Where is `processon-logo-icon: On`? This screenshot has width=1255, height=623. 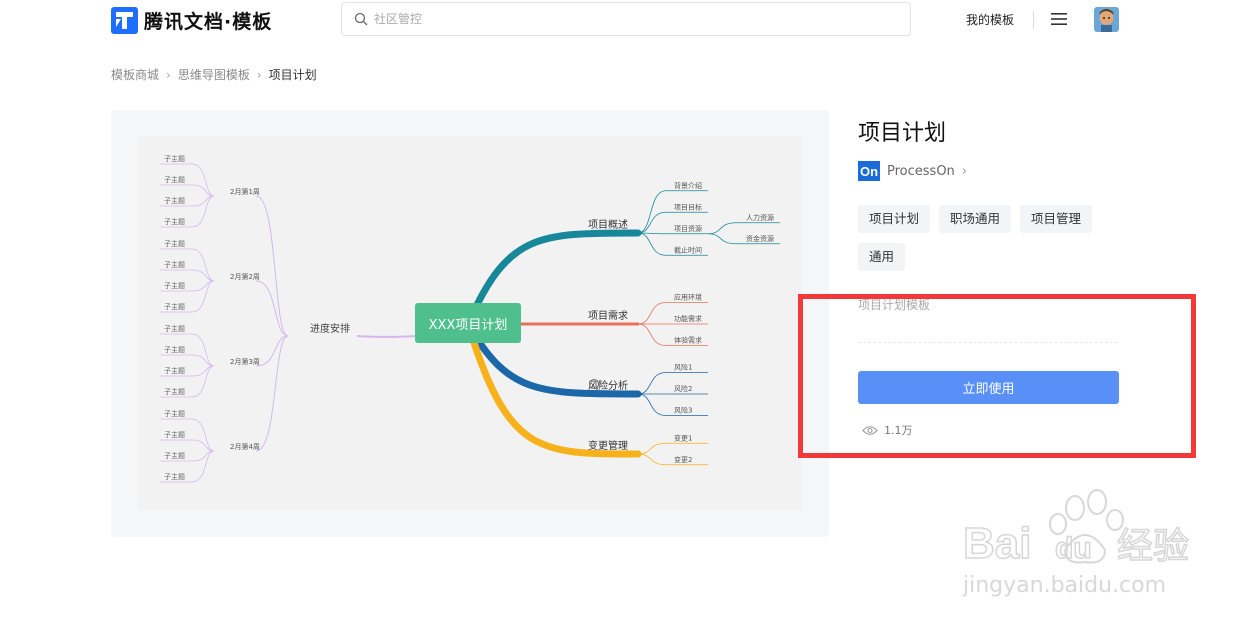
processon-logo-icon: On is located at coordinates (869, 171).